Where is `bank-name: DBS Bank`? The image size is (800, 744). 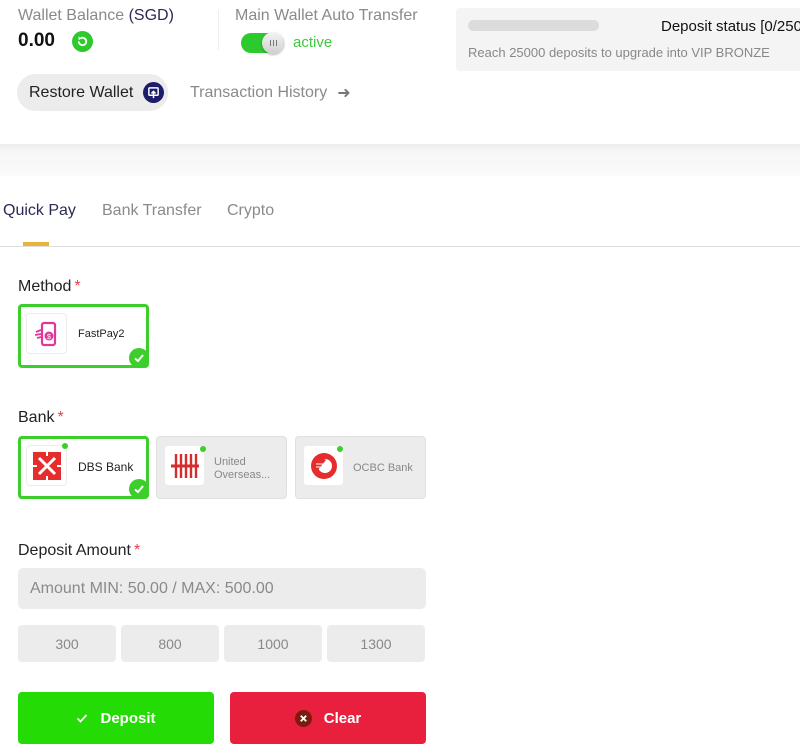 bank-name: DBS Bank is located at coordinates (106, 467).